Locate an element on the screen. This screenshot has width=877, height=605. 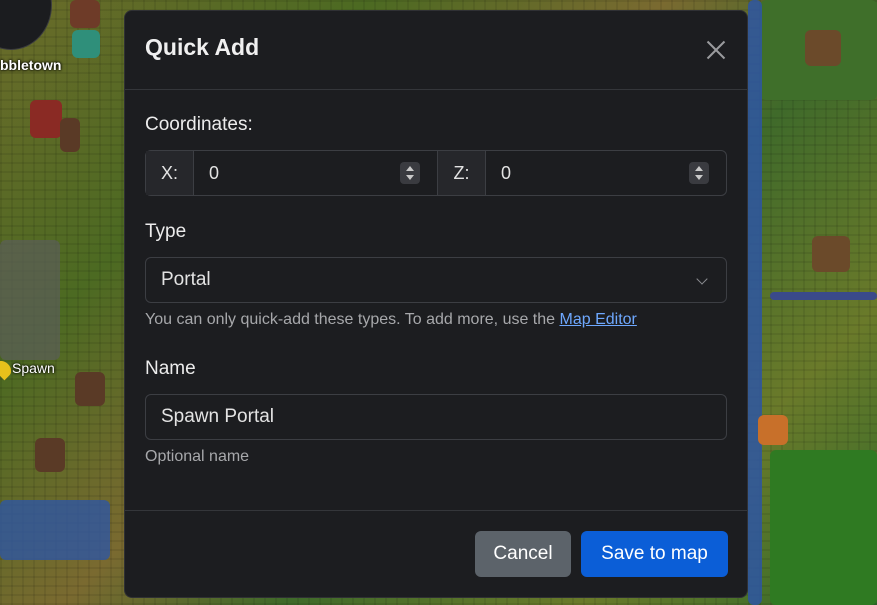
z-axis-label: Z: is located at coordinates (461, 173).